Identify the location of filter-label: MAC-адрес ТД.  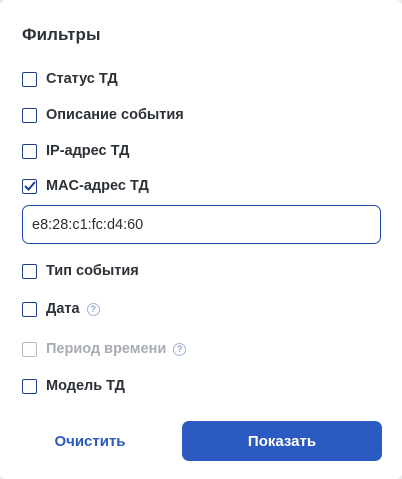
(97, 186).